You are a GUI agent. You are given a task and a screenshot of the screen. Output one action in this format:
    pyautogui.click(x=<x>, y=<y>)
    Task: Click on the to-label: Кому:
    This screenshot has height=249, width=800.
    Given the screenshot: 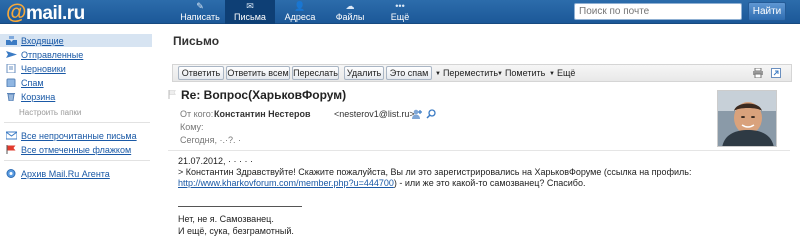 What is the action you would take?
    pyautogui.click(x=192, y=127)
    